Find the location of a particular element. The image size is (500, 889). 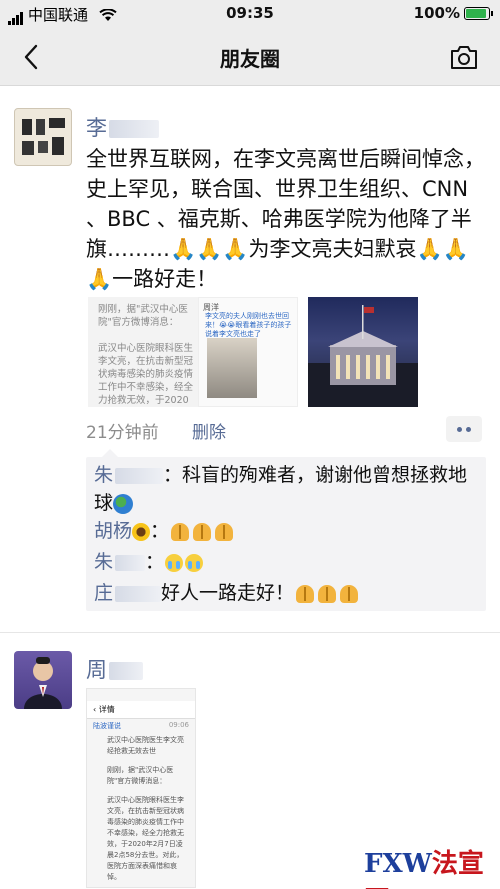

earth-emoji-icon is located at coordinates (123, 503).